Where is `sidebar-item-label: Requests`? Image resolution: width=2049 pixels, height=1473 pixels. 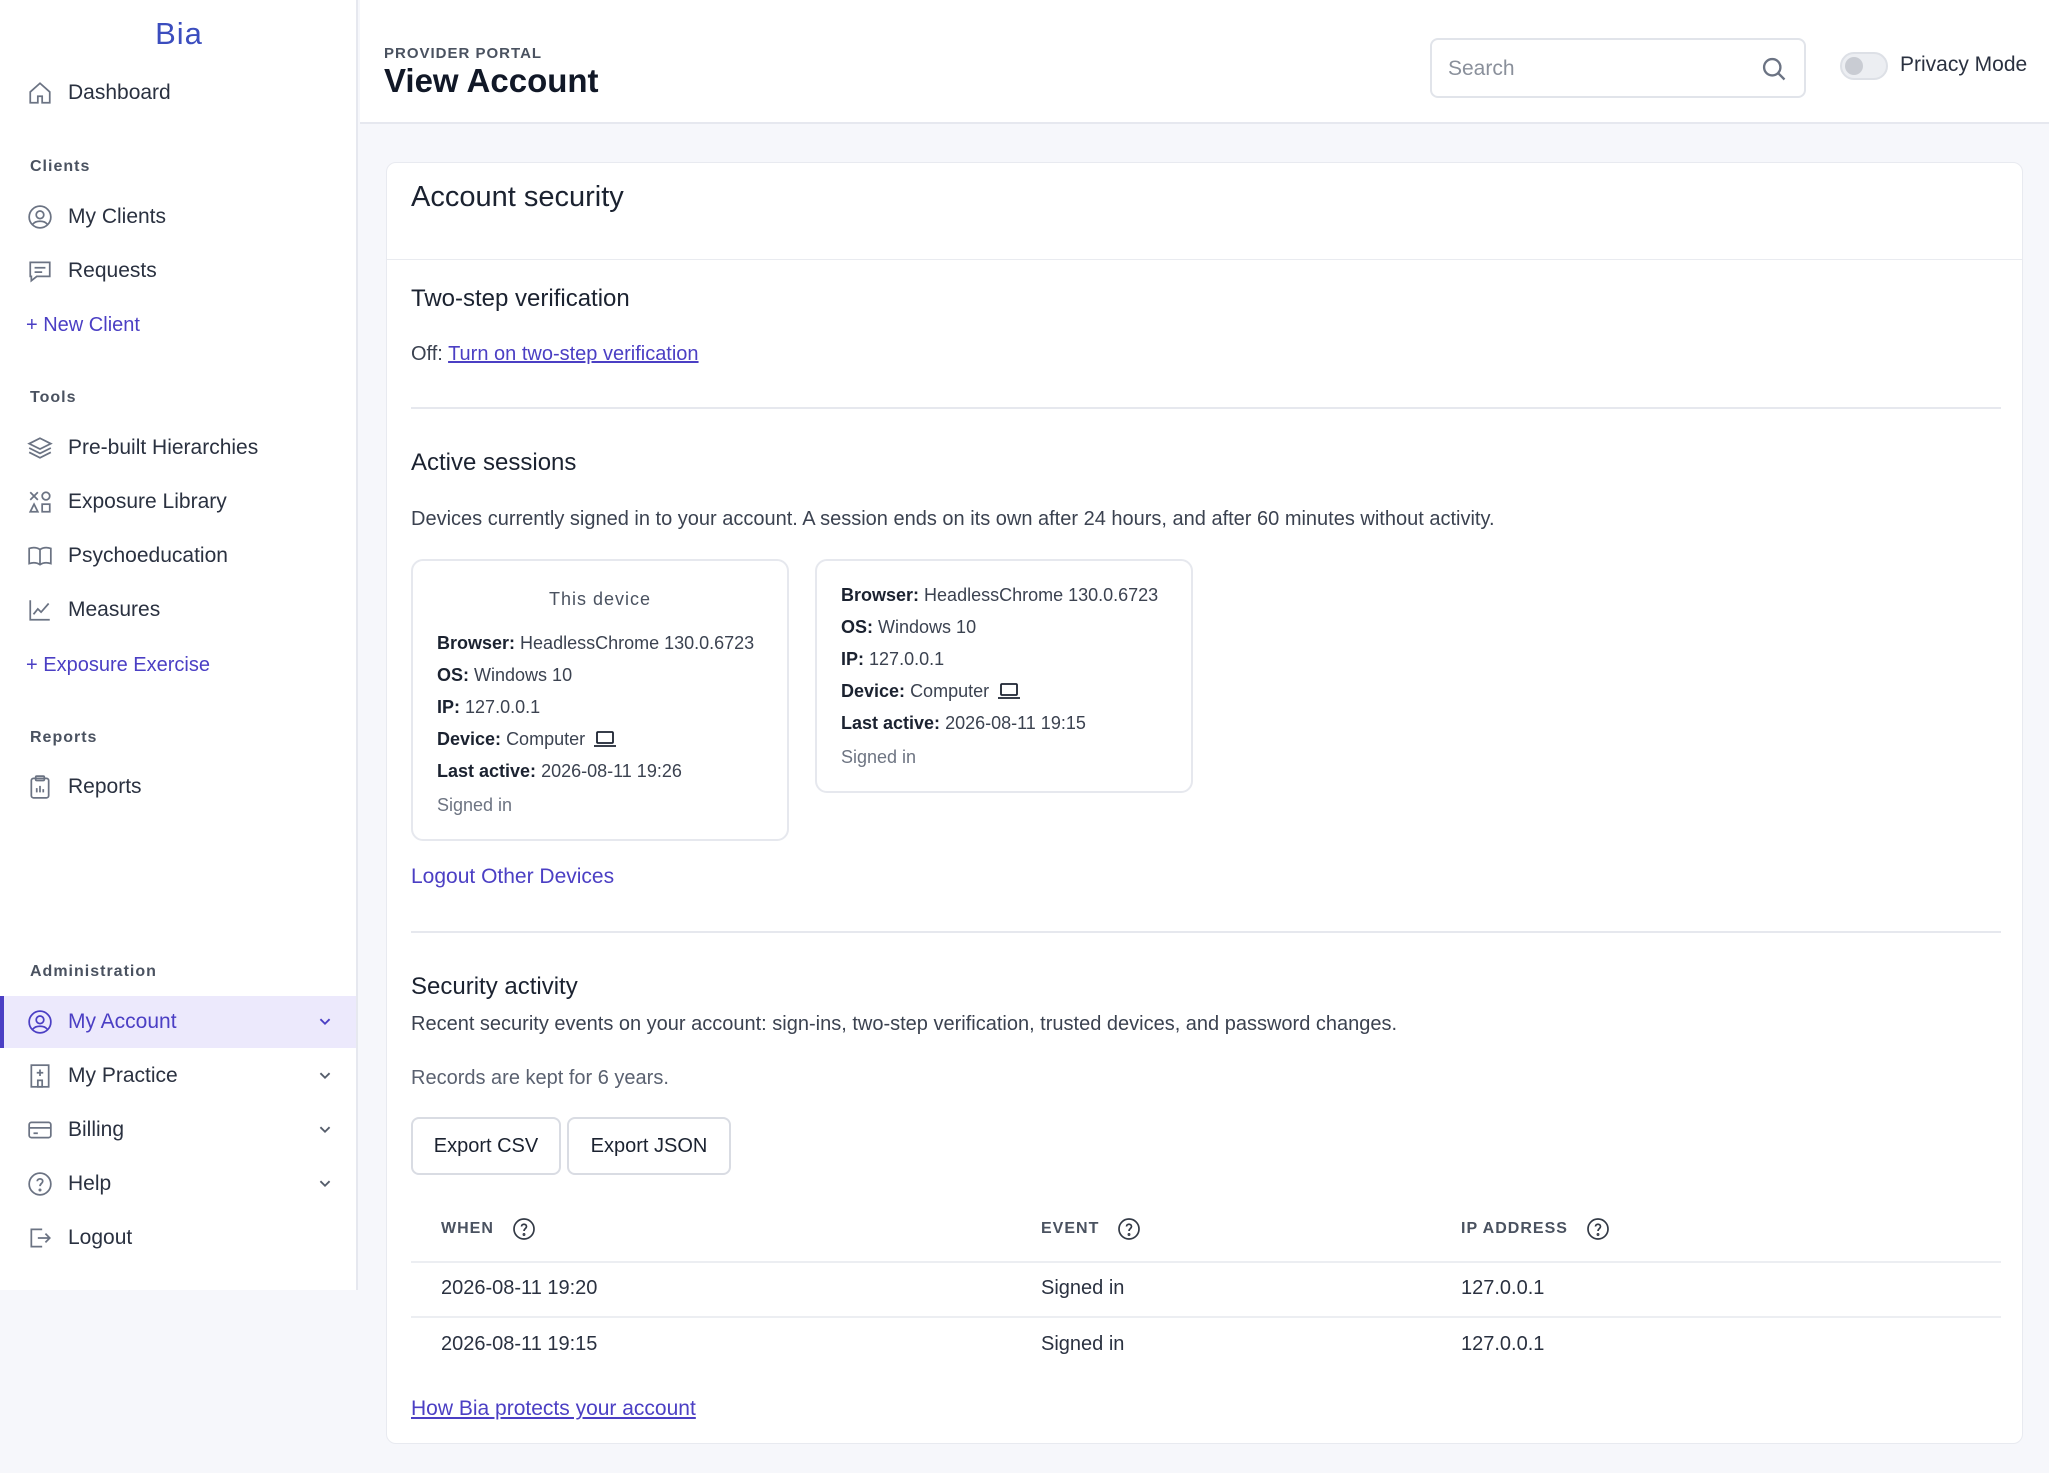 sidebar-item-label: Requests is located at coordinates (112, 270).